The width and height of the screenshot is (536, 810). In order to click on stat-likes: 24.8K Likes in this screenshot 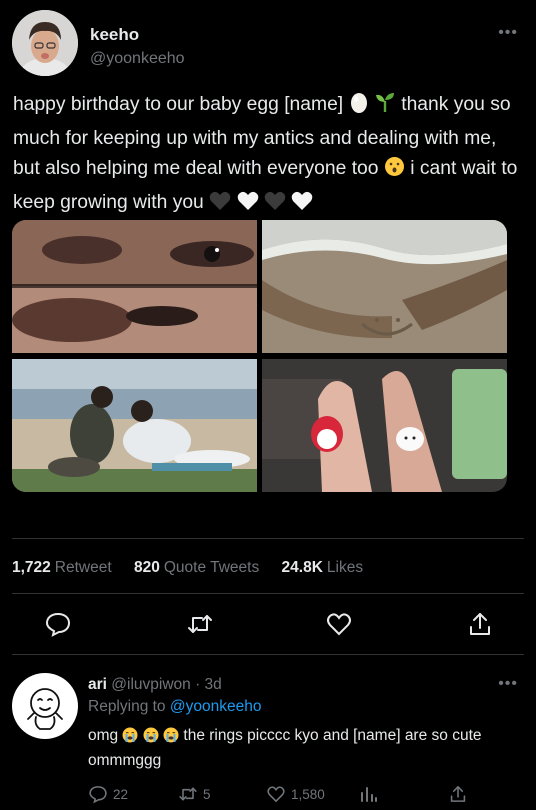, I will do `click(323, 568)`.